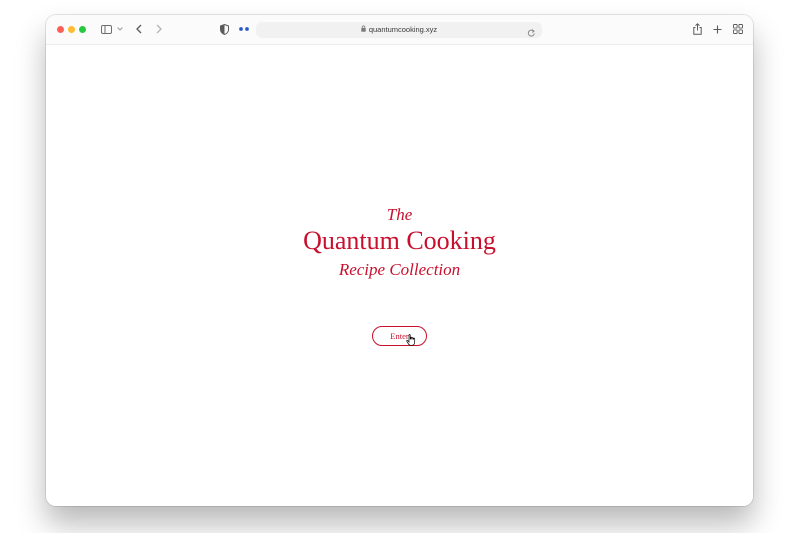 The height and width of the screenshot is (533, 794). What do you see at coordinates (244, 29) in the screenshot?
I see `extension-icon` at bounding box center [244, 29].